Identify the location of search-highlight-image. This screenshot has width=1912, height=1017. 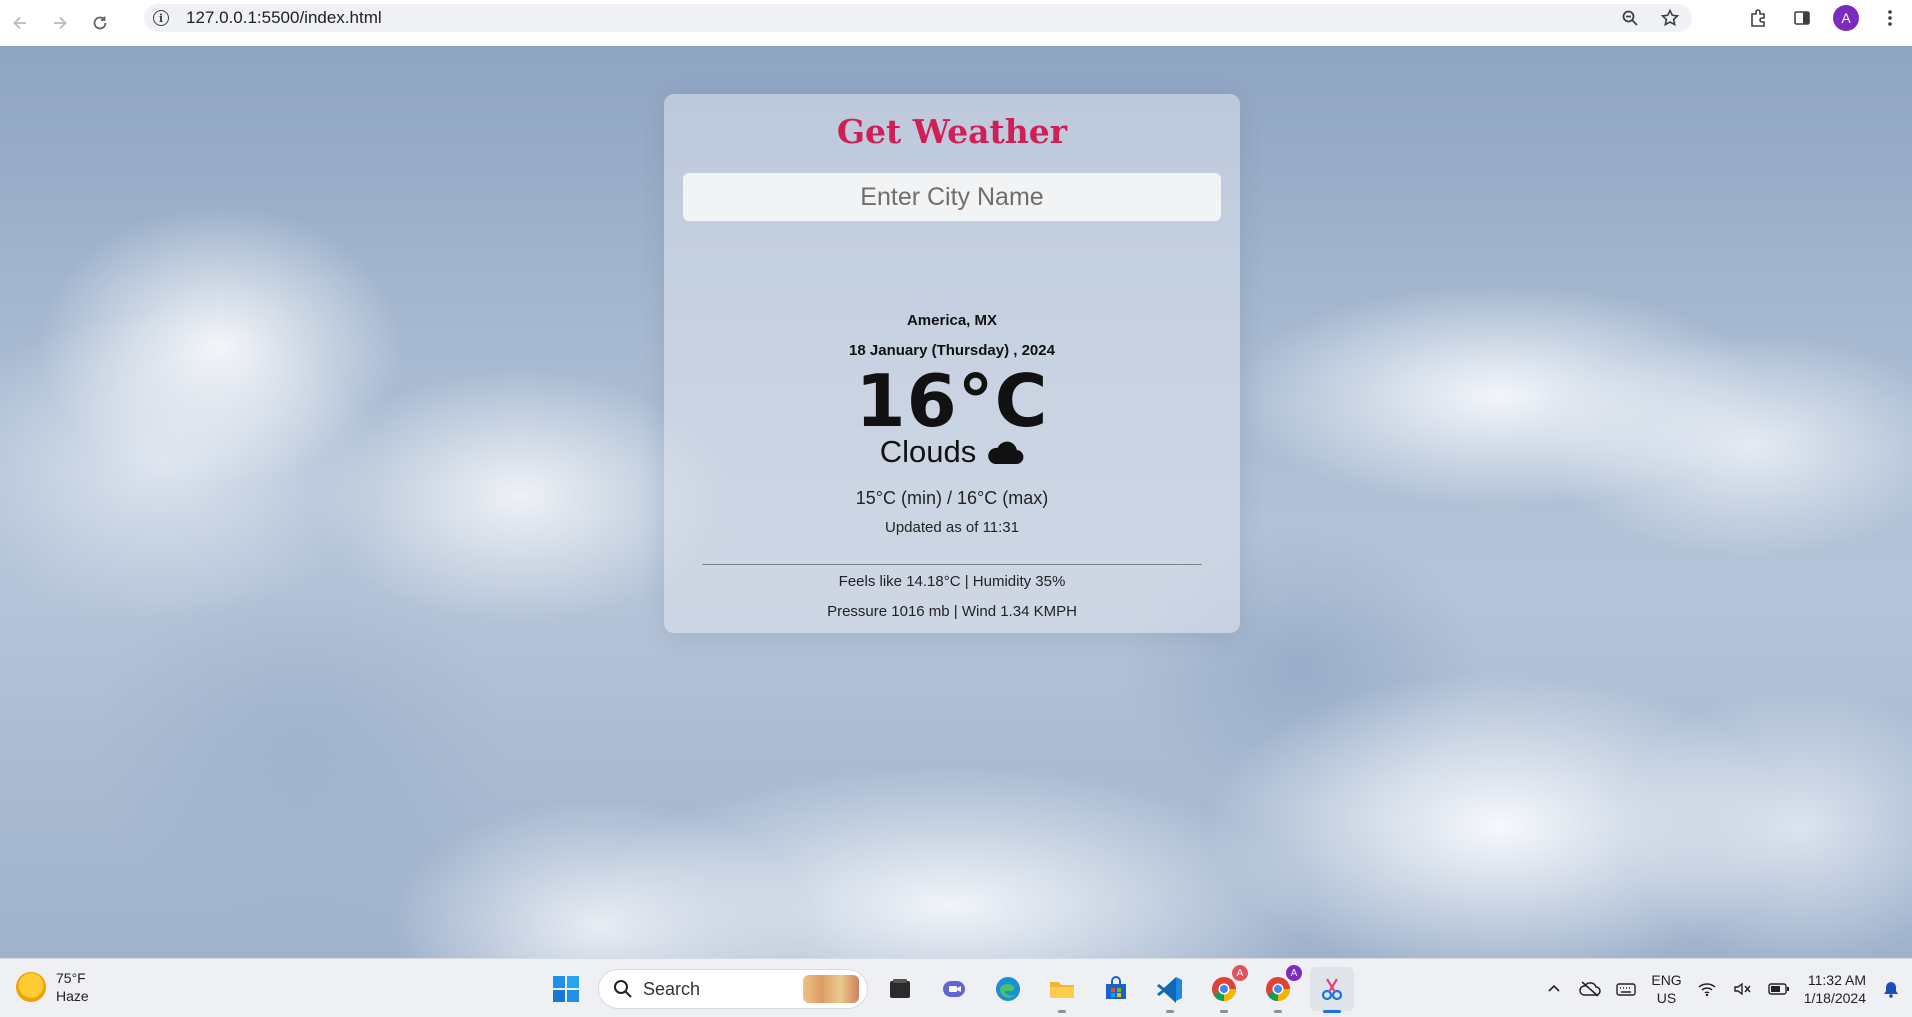
(831, 989).